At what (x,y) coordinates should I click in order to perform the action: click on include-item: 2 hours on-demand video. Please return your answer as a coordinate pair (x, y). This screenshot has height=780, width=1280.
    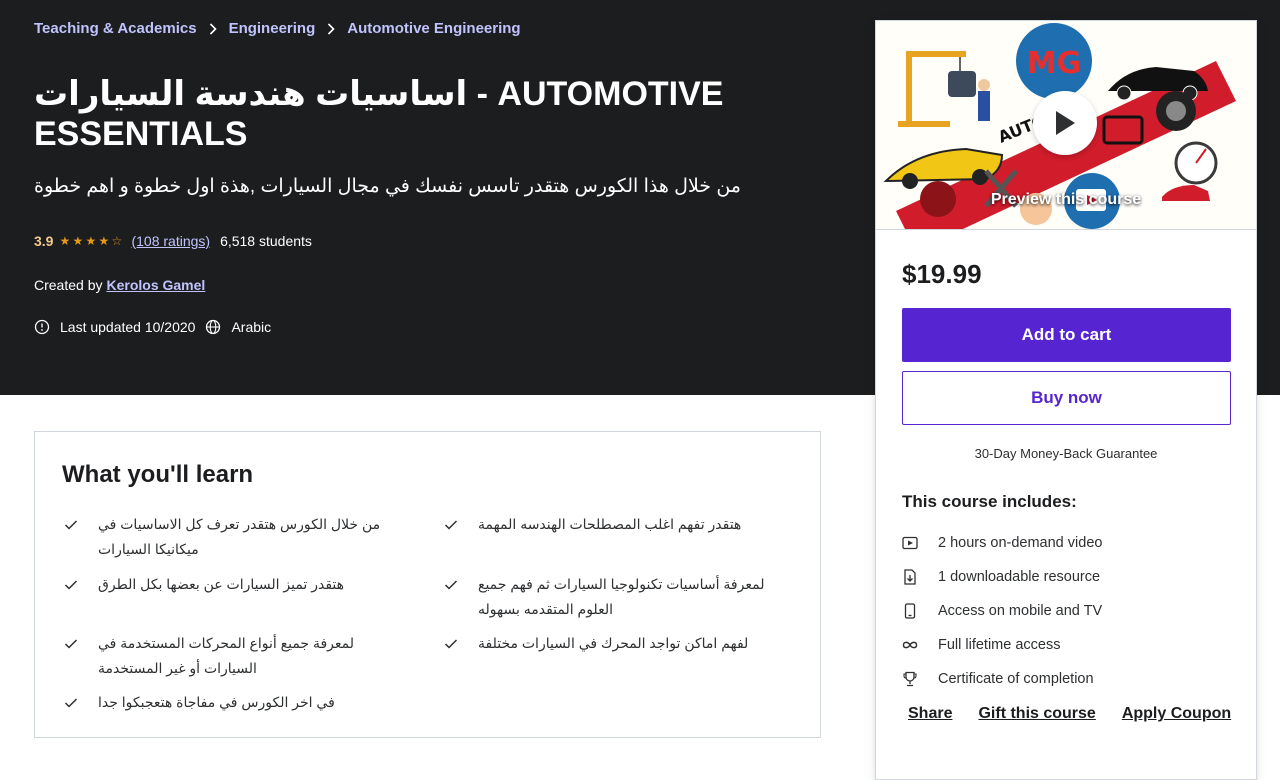
    Looking at the image, I should click on (1002, 543).